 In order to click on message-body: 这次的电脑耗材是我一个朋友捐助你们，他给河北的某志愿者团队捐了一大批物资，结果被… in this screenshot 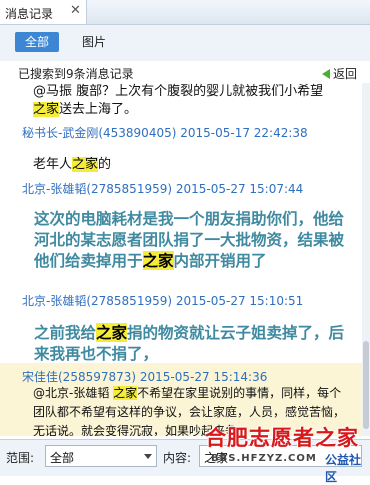, I will do `click(189, 239)`.